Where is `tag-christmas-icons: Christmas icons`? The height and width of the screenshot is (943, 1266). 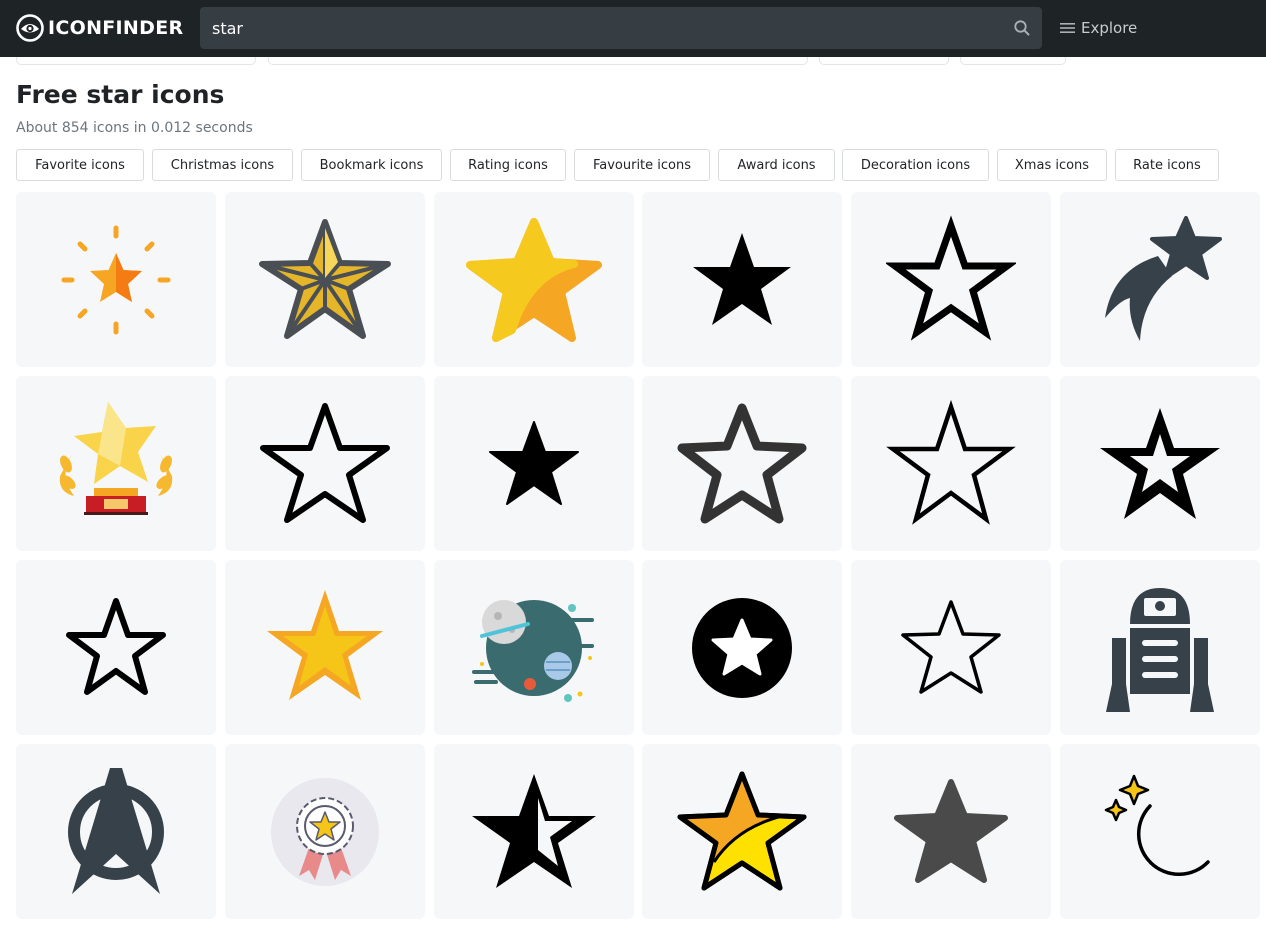 tag-christmas-icons: Christmas icons is located at coordinates (222, 165).